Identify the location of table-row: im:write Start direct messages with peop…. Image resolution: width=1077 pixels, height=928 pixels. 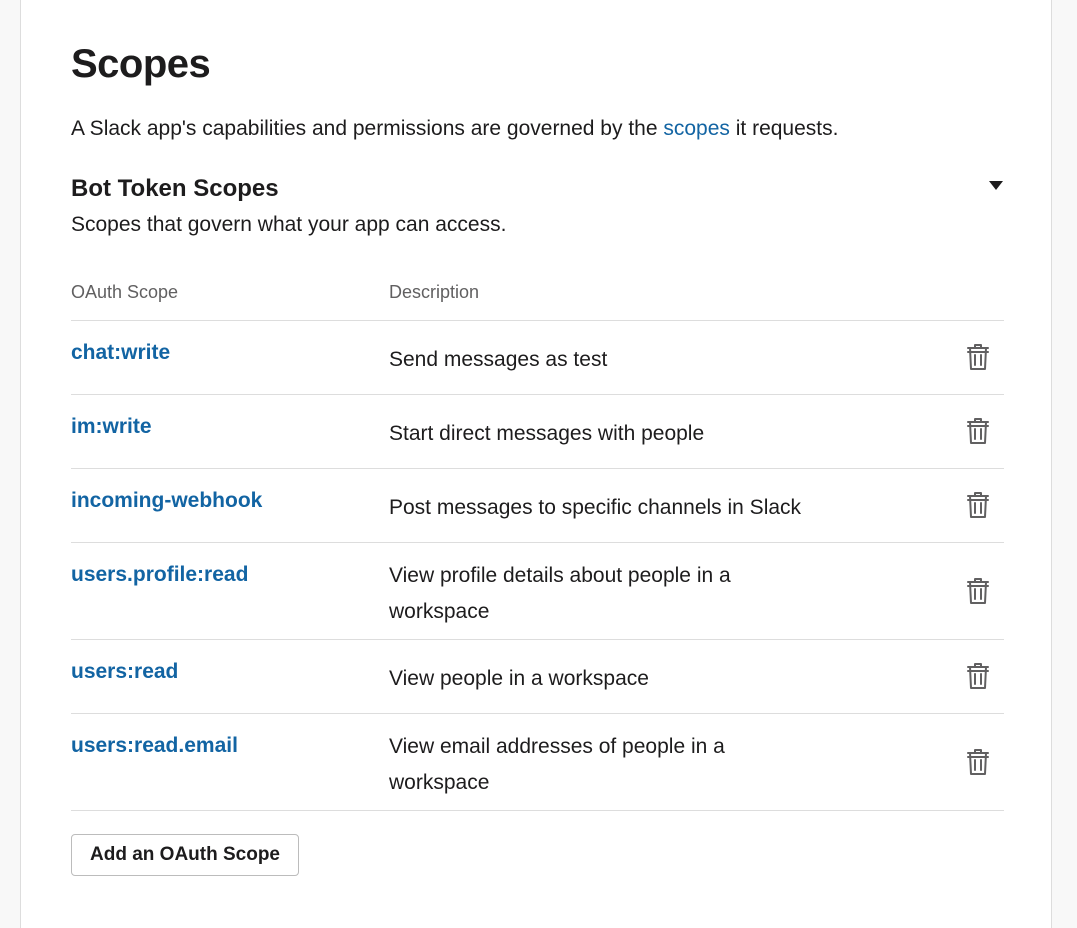
(537, 432).